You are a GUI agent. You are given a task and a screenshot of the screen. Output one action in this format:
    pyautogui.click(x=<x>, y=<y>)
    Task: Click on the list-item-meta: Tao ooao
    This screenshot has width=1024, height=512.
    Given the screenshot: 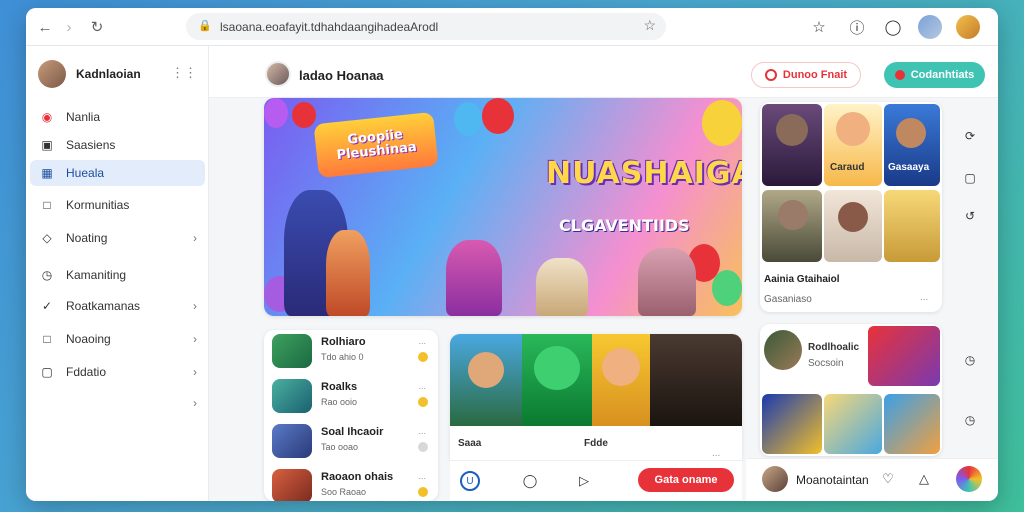 What is the action you would take?
    pyautogui.click(x=340, y=447)
    